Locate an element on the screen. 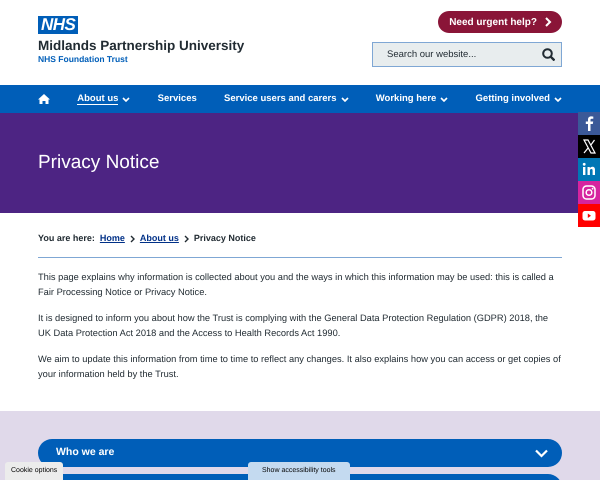 The image size is (600, 480). organisation-name: Midlands Partnership University is located at coordinates (141, 46).